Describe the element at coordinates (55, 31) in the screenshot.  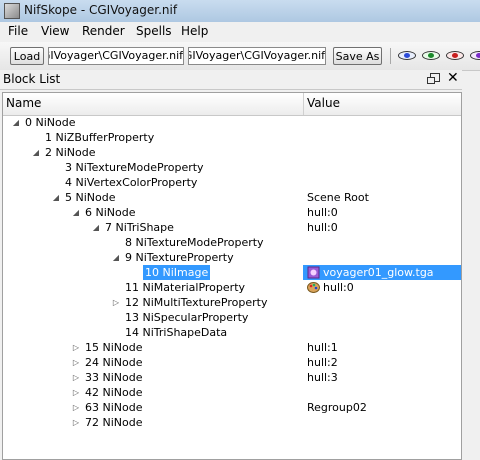
I see `menu-view: View` at that location.